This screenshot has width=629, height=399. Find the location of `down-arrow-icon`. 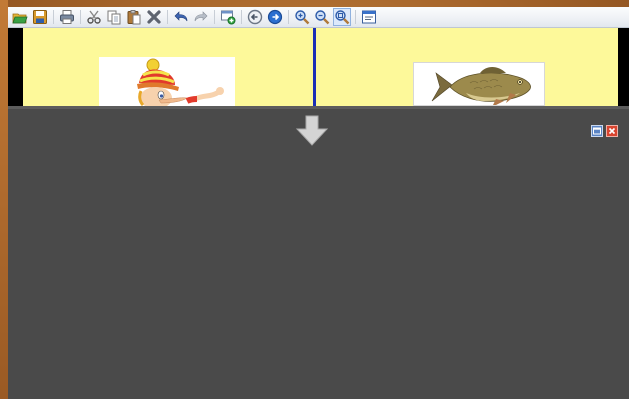

down-arrow-icon is located at coordinates (312, 130).